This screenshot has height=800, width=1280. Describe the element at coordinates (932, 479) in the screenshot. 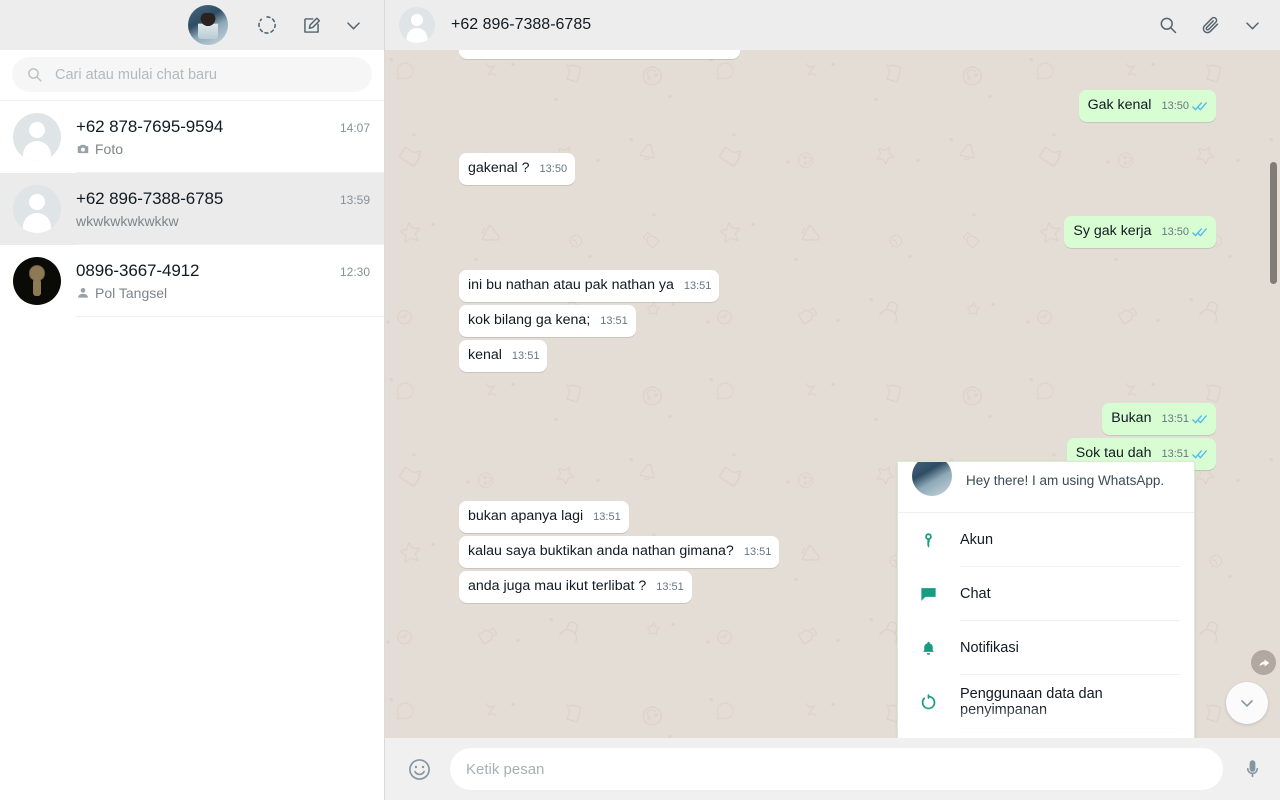

I see `settings-profile-avatar` at that location.